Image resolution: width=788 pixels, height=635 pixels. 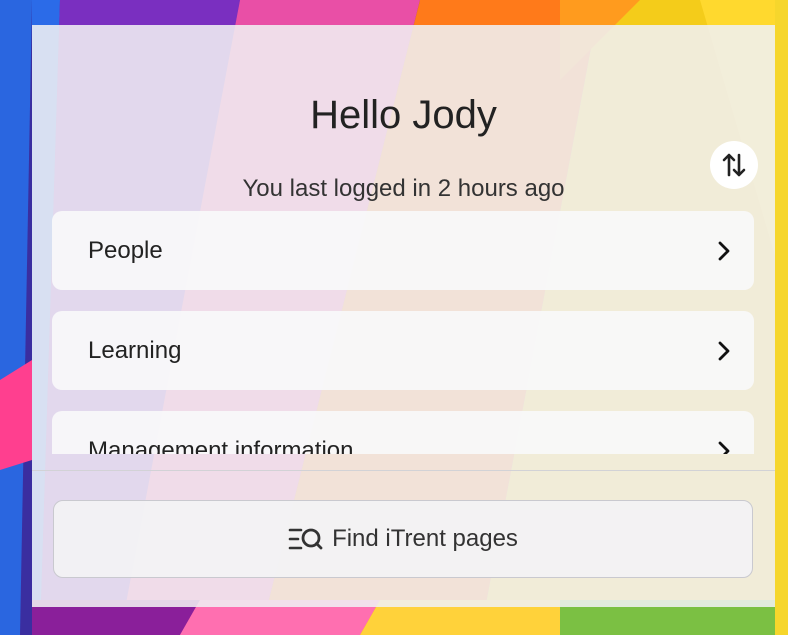 I want to click on sort-button, so click(x=734, y=165).